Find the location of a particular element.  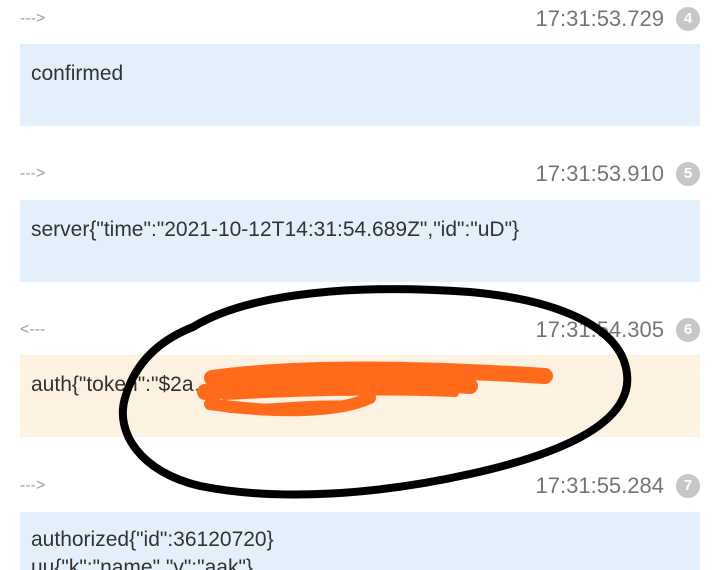

message-text: uu{"k":"name","v":"aak"} is located at coordinates (142, 563).